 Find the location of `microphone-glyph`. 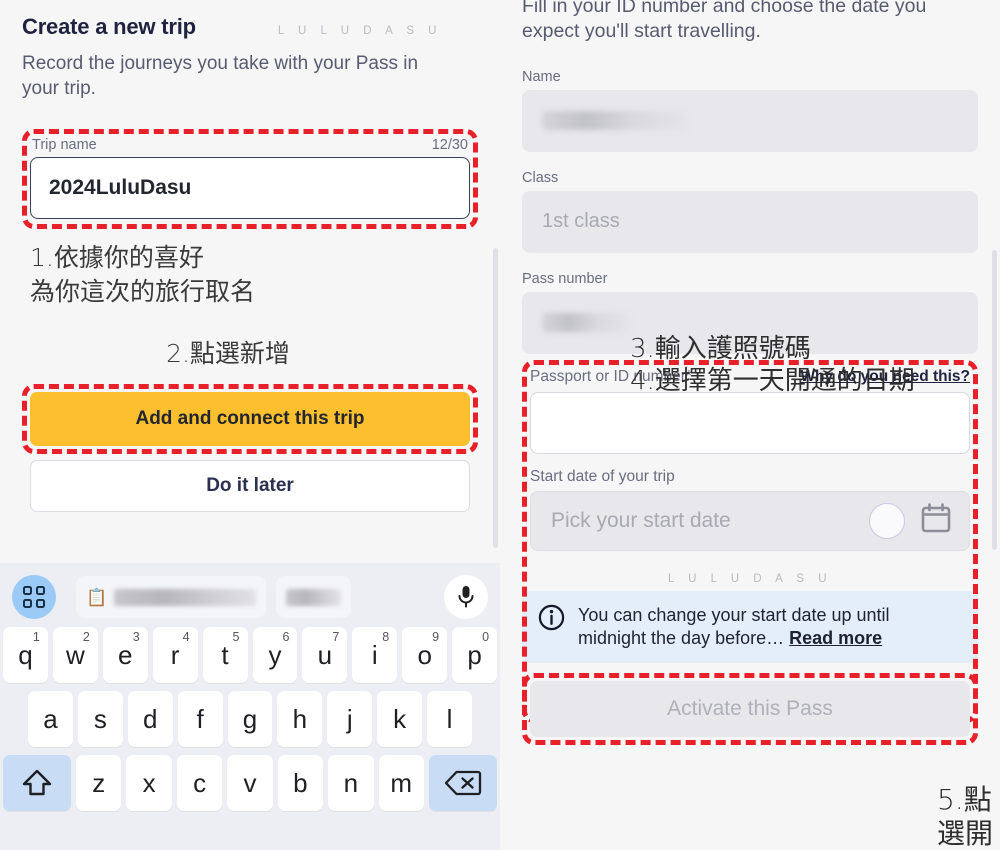

microphone-glyph is located at coordinates (466, 597).